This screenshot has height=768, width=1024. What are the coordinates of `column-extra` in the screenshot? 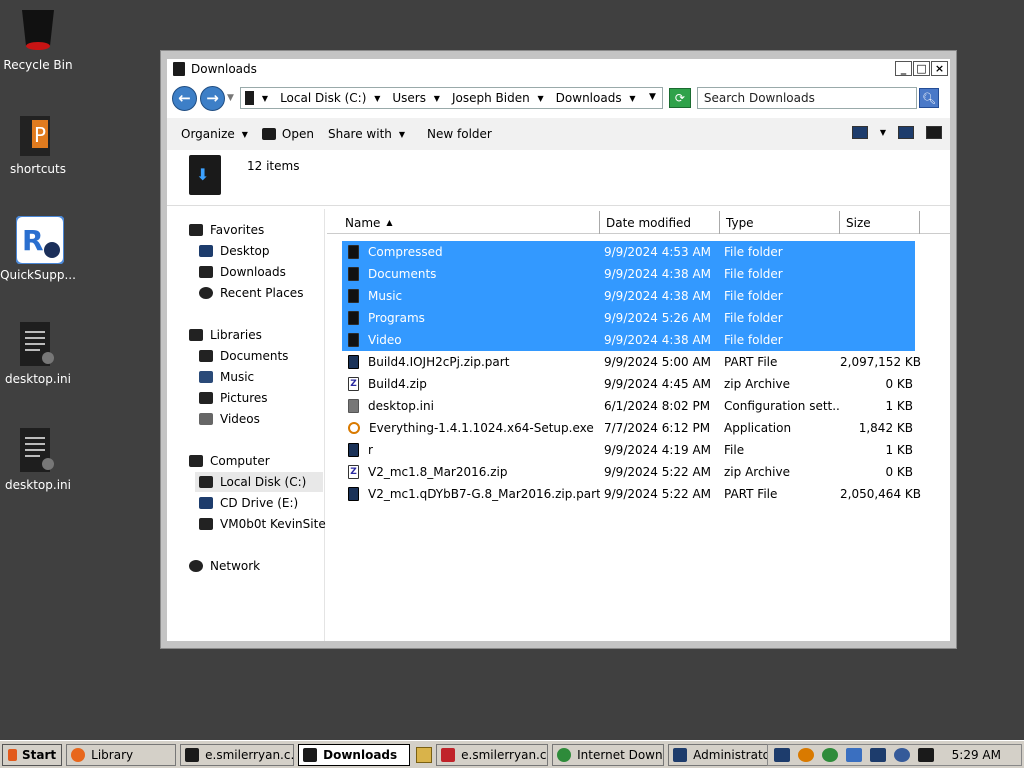 It's located at (933, 222).